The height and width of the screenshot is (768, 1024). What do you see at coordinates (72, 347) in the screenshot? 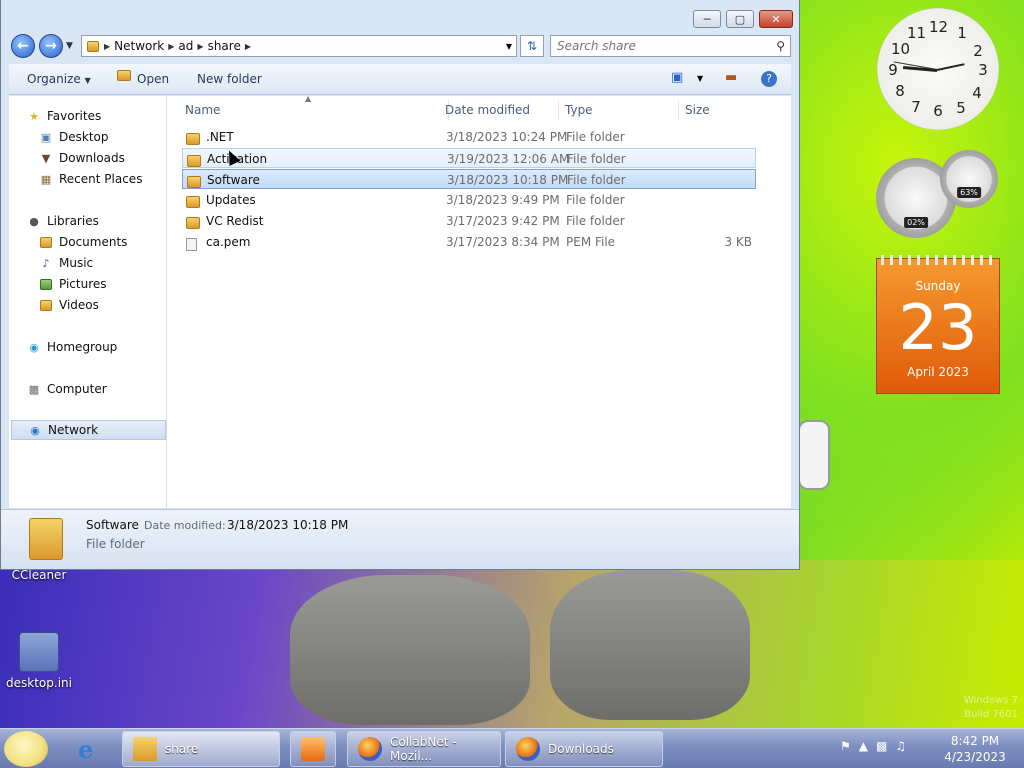
I see `nav-homegroup: ◉ Homegroup` at bounding box center [72, 347].